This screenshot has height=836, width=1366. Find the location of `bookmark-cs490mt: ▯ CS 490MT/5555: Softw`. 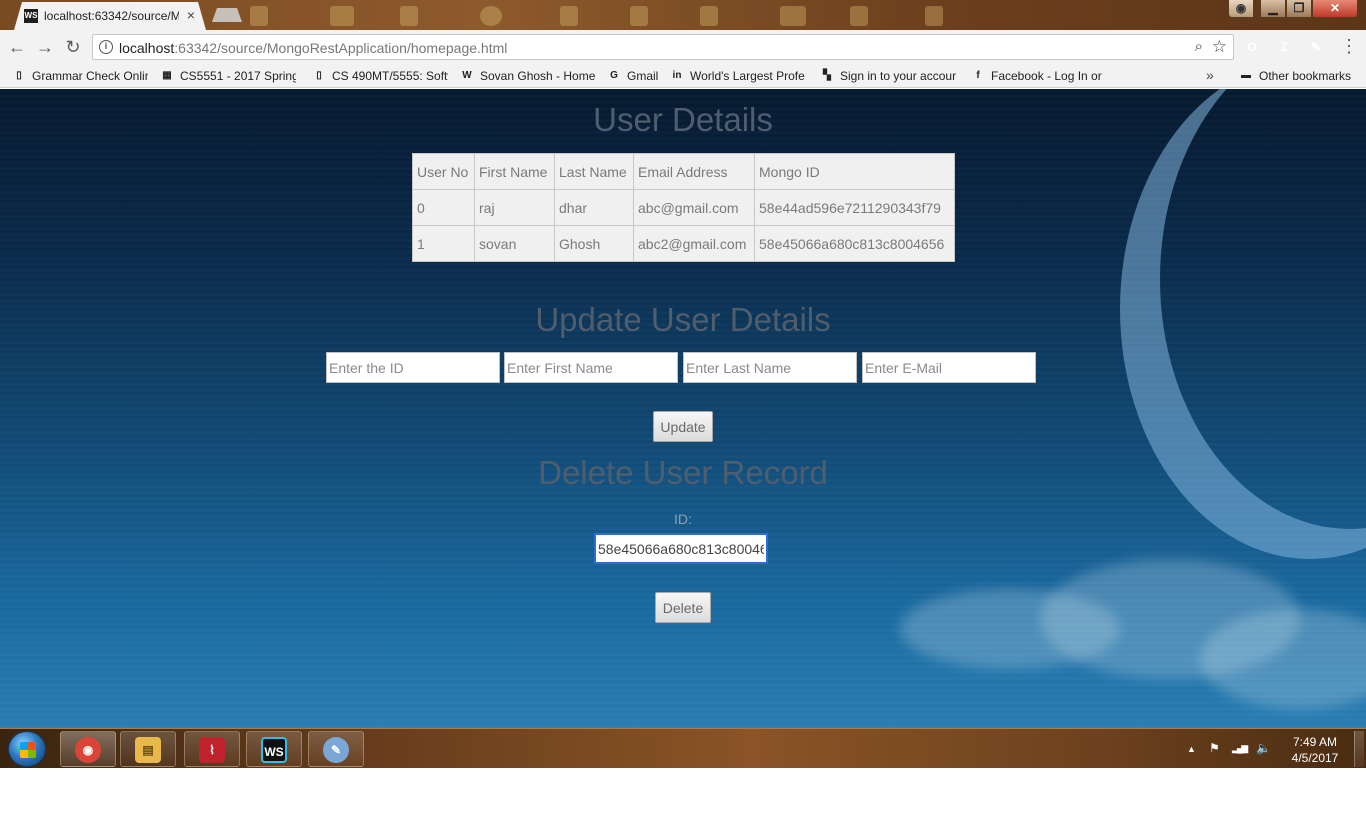

bookmark-cs490mt: ▯ CS 490MT/5555: Softw is located at coordinates (380, 76).